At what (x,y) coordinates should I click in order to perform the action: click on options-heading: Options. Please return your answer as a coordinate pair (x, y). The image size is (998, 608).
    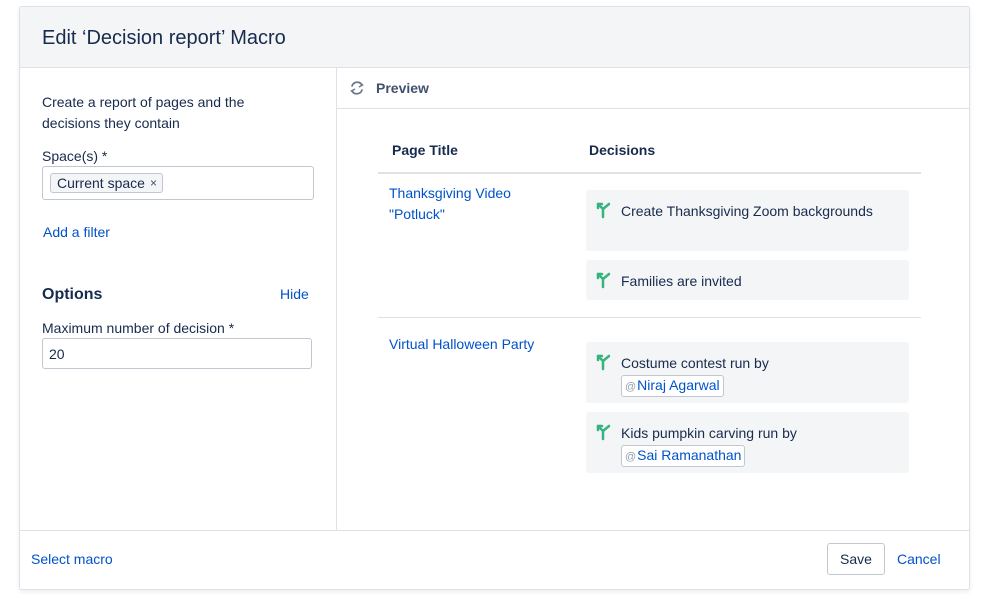
    Looking at the image, I should click on (72, 294).